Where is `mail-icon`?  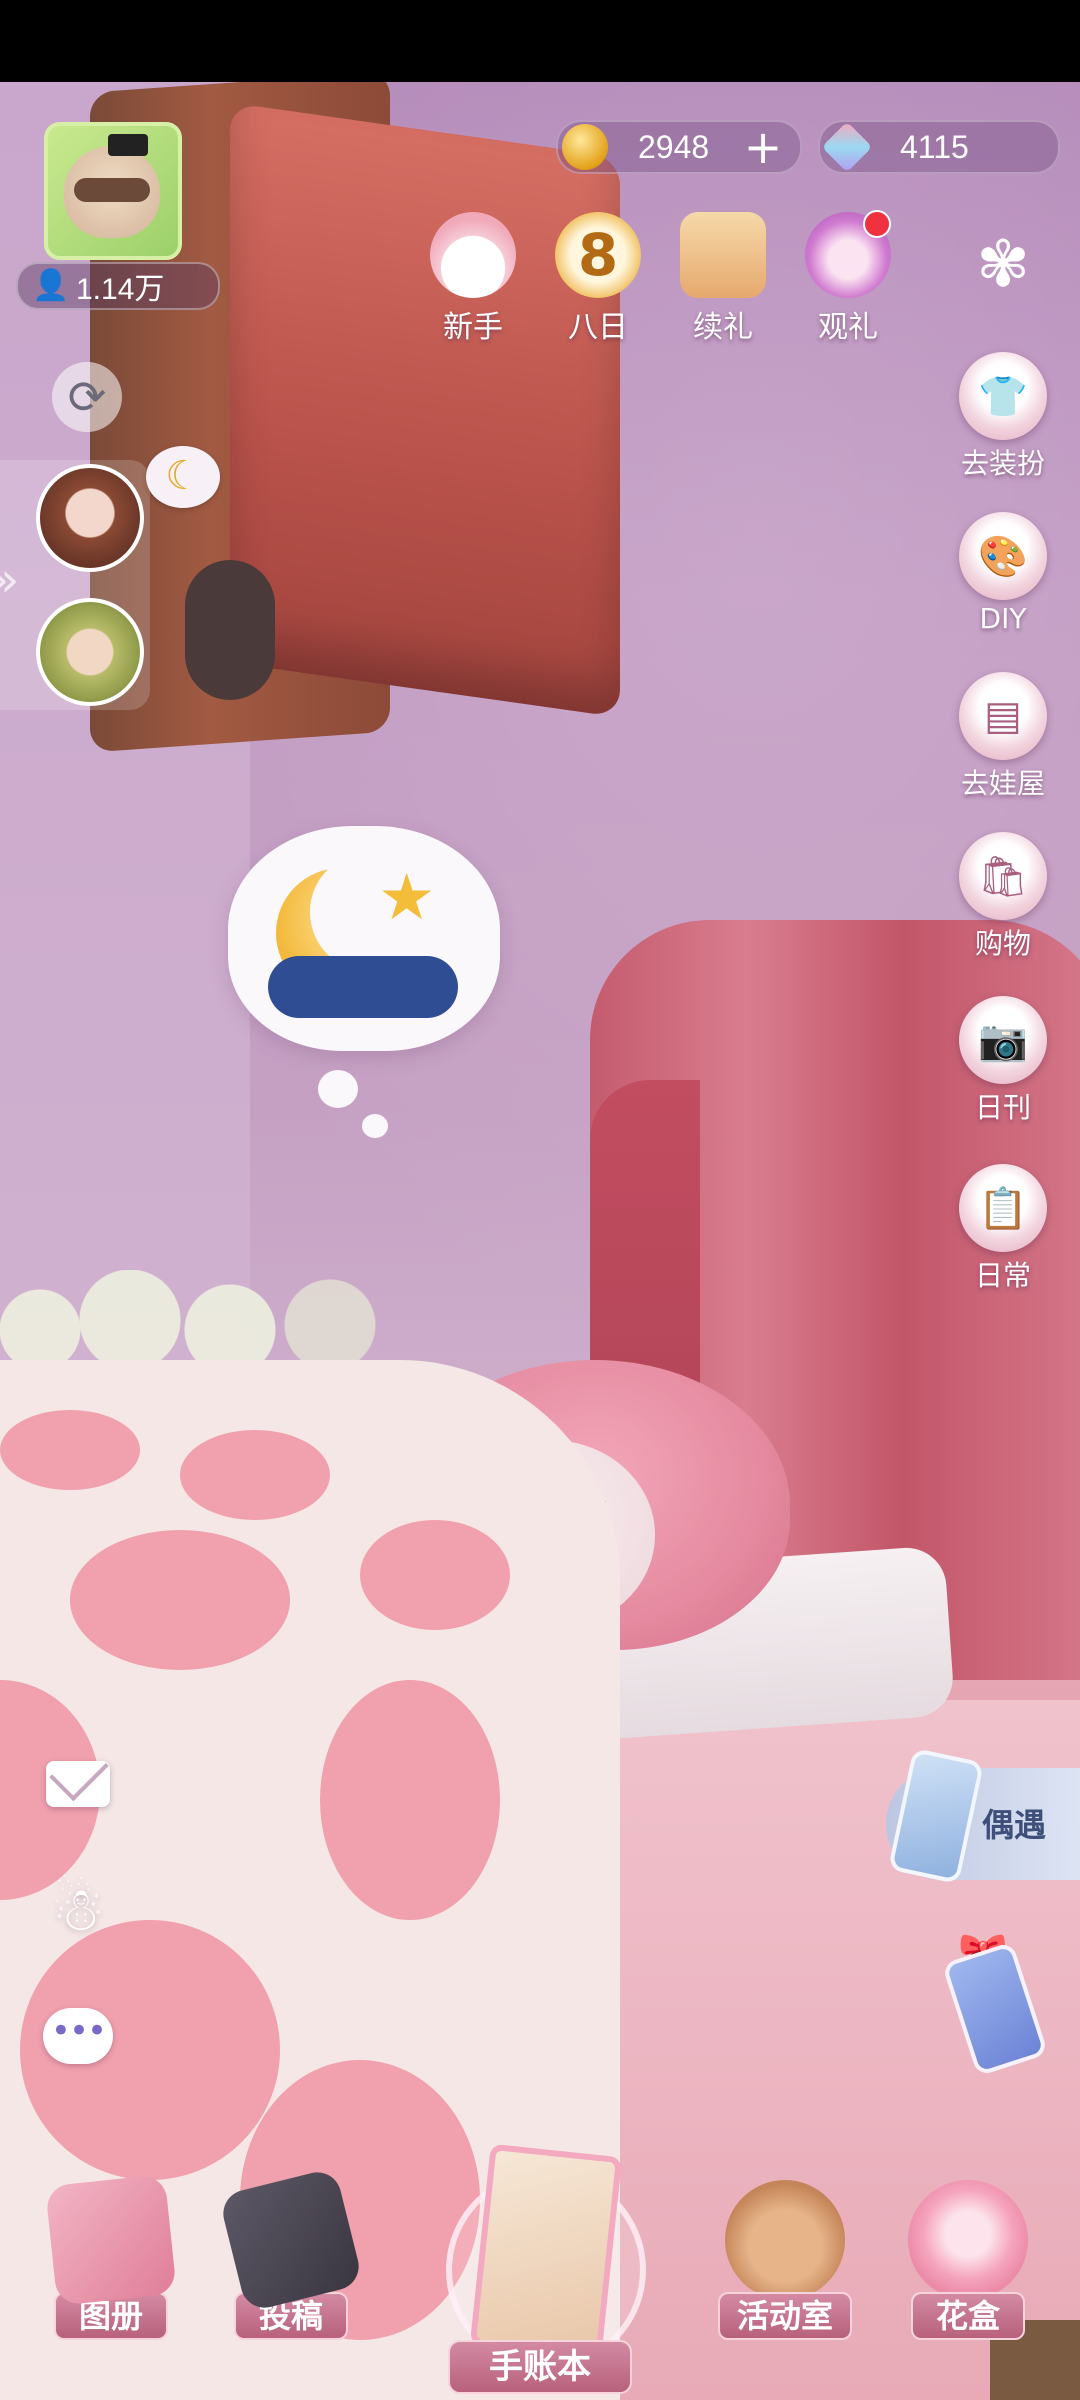
mail-icon is located at coordinates (78, 1784).